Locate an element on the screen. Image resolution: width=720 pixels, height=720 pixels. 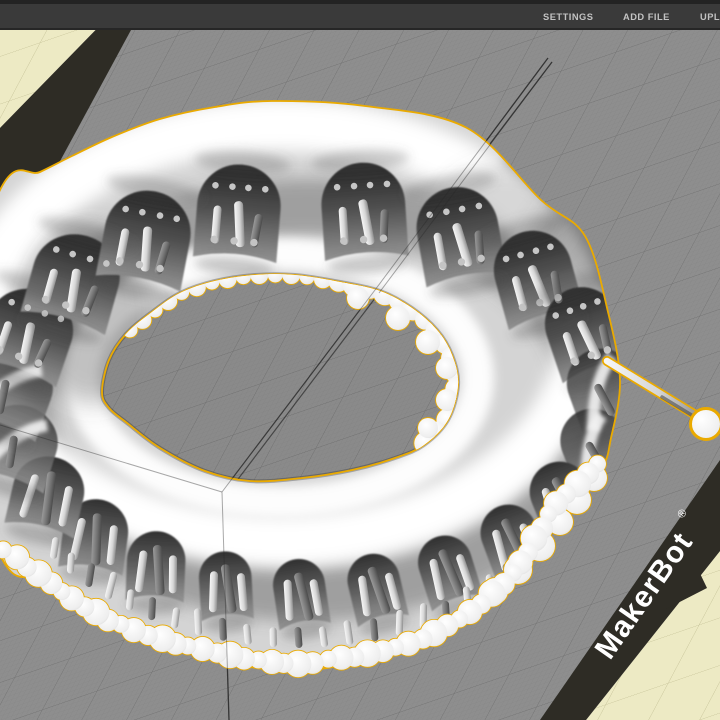
svg-text: ADD FILE is located at coordinates (646, 17).